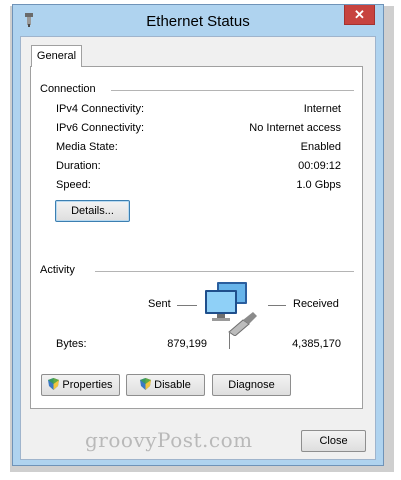  Describe the element at coordinates (277, 305) in the screenshot. I see `received-line` at that location.